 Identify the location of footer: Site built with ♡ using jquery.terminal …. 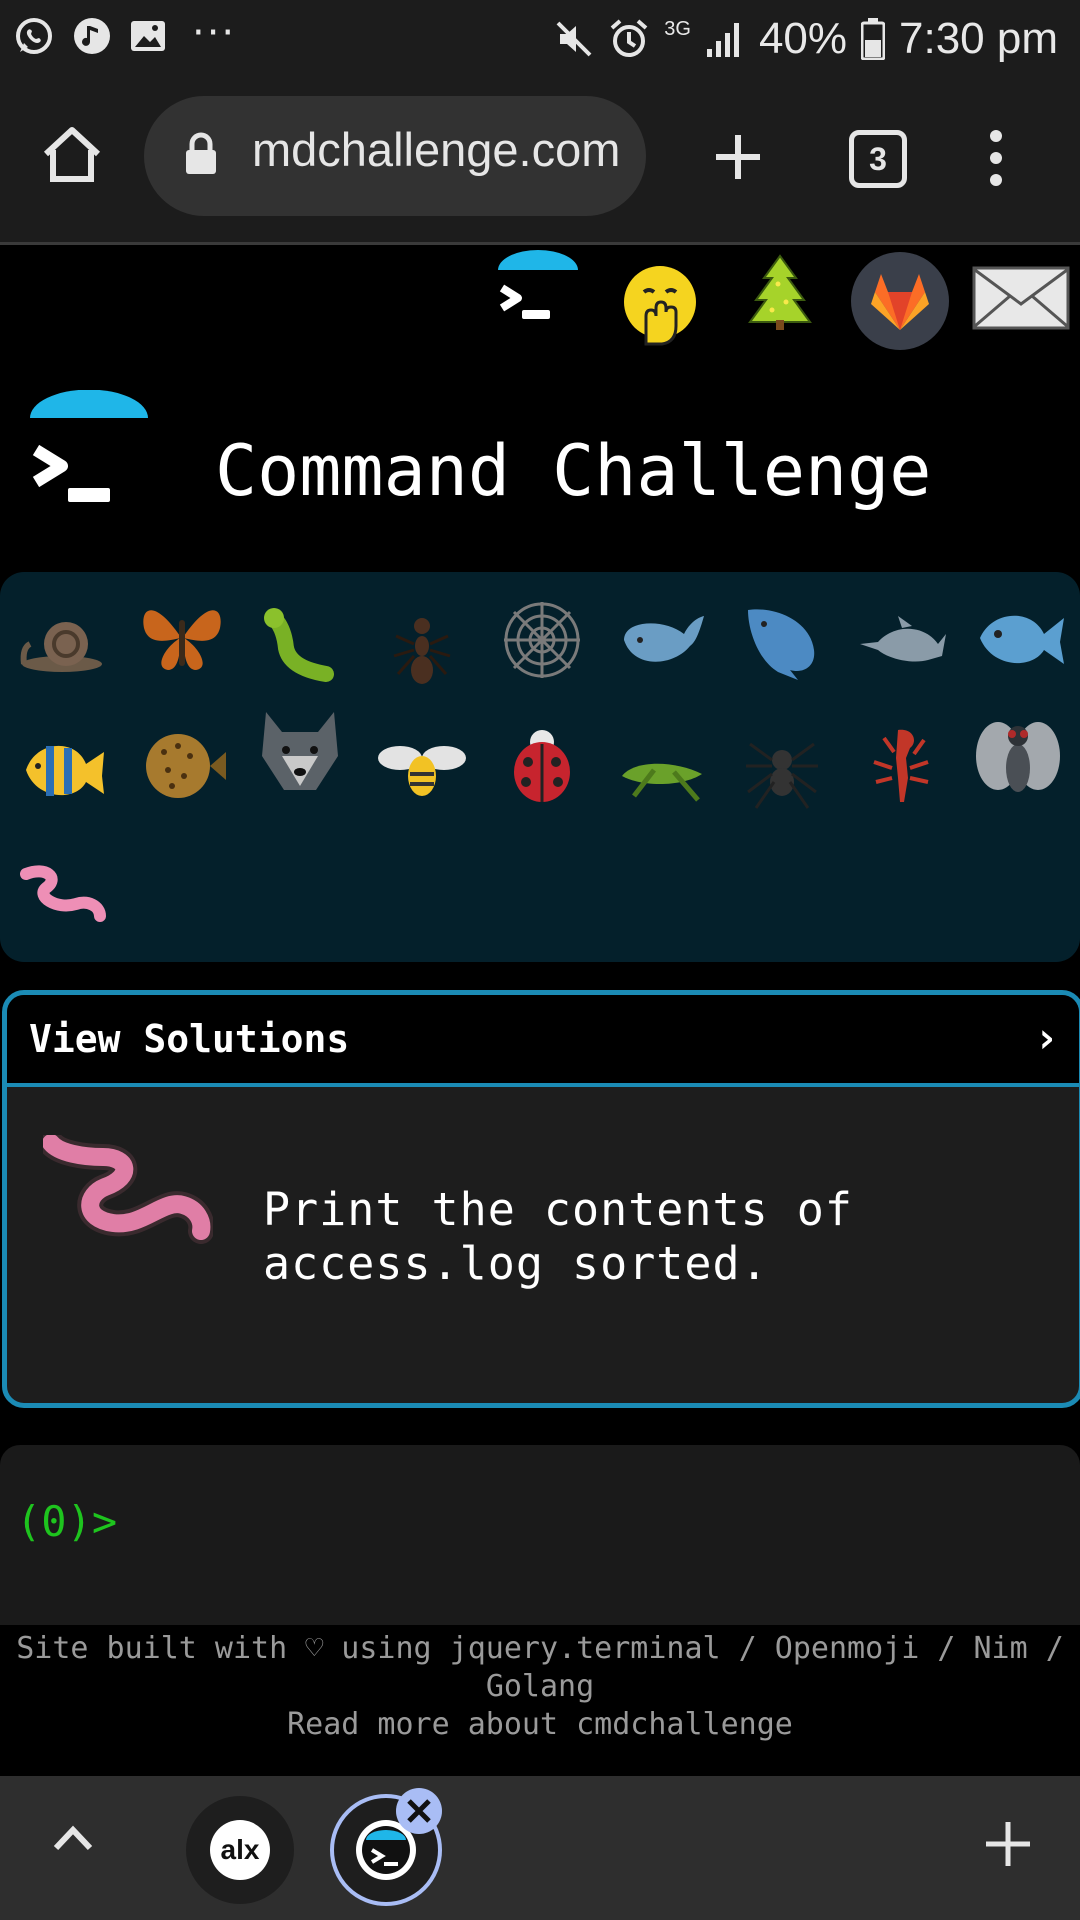
(540, 1687).